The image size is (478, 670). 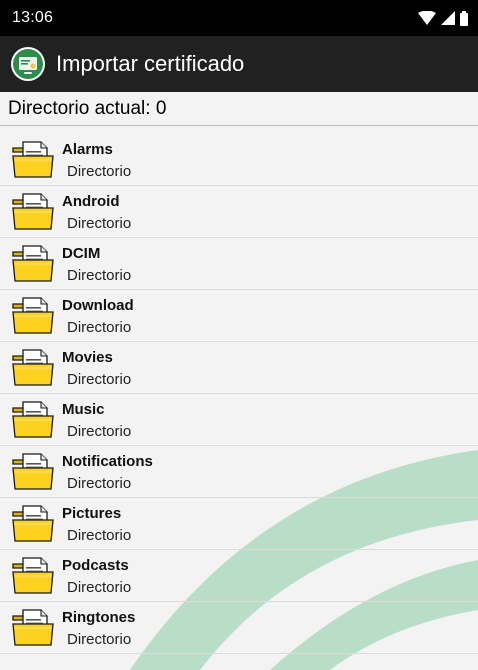 I want to click on item-name: Download, so click(x=98, y=305).